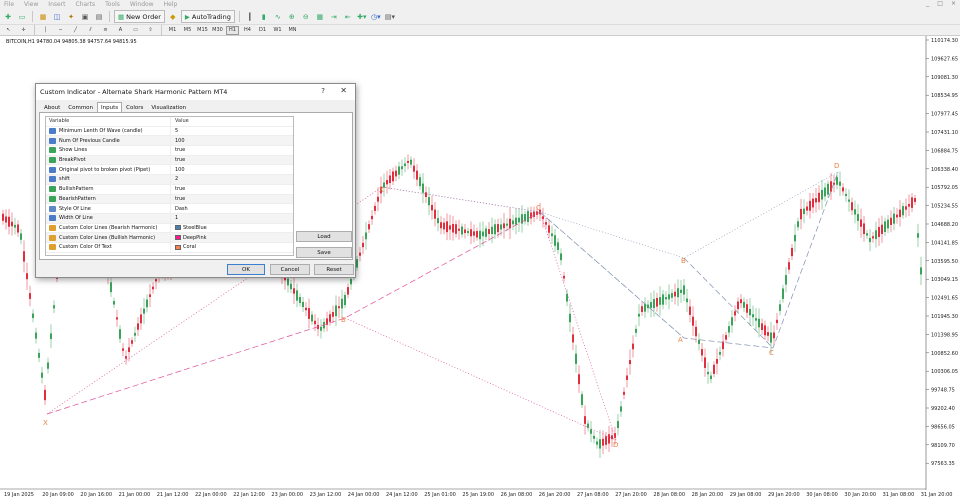  I want to click on timeframe-d1: D1, so click(262, 30).